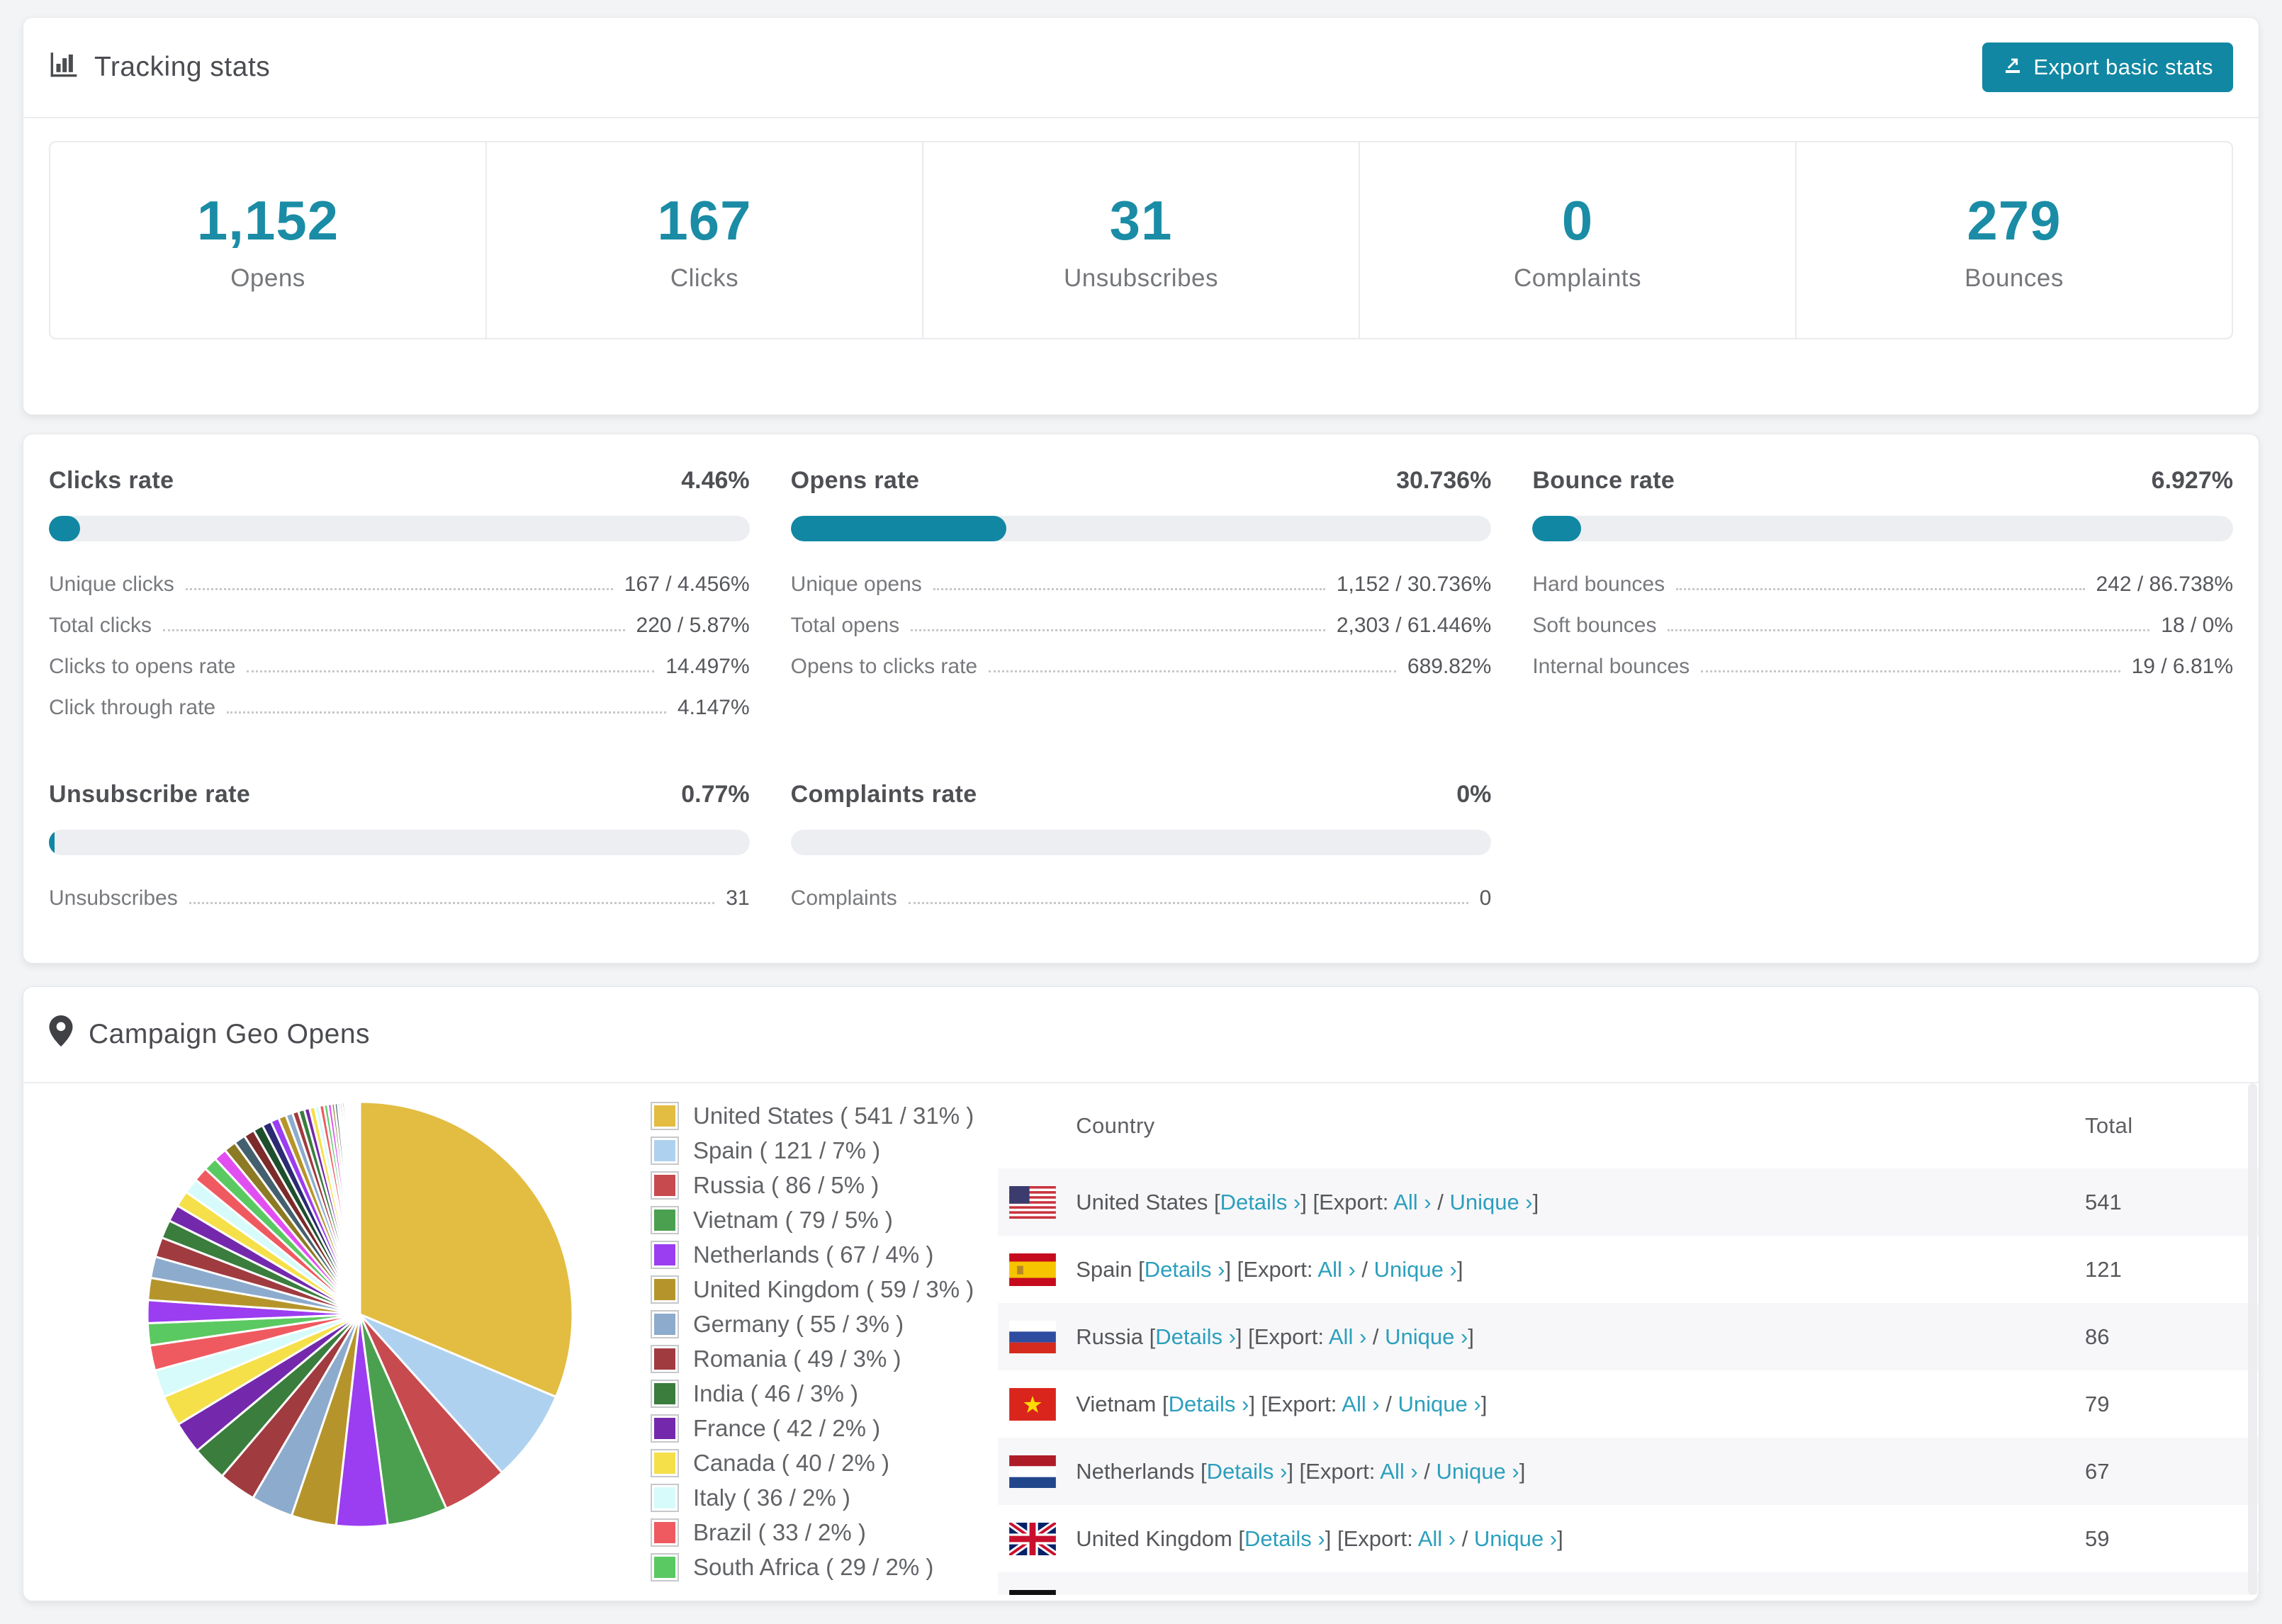 The height and width of the screenshot is (1624, 2282). I want to click on rate-card: Complaints rate 0% Complaints 0, so click(1141, 854).